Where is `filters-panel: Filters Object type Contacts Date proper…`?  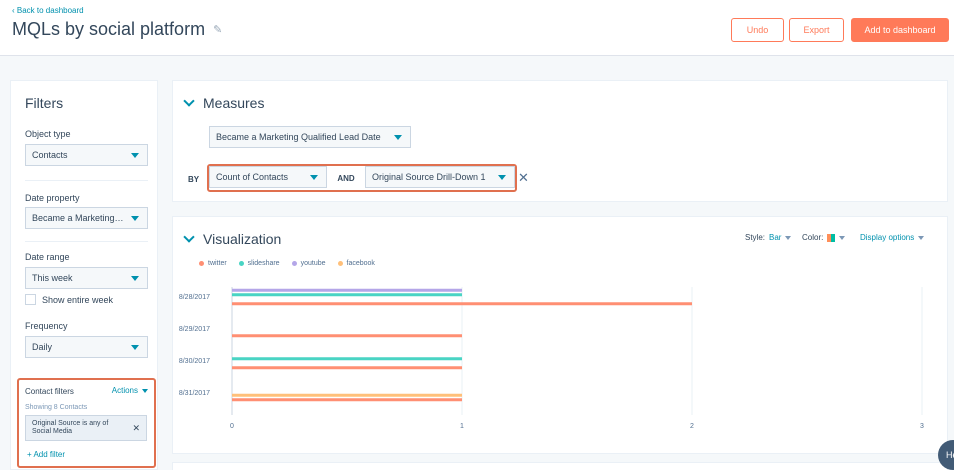
filters-panel: Filters Object type Contacts Date proper… is located at coordinates (84, 275).